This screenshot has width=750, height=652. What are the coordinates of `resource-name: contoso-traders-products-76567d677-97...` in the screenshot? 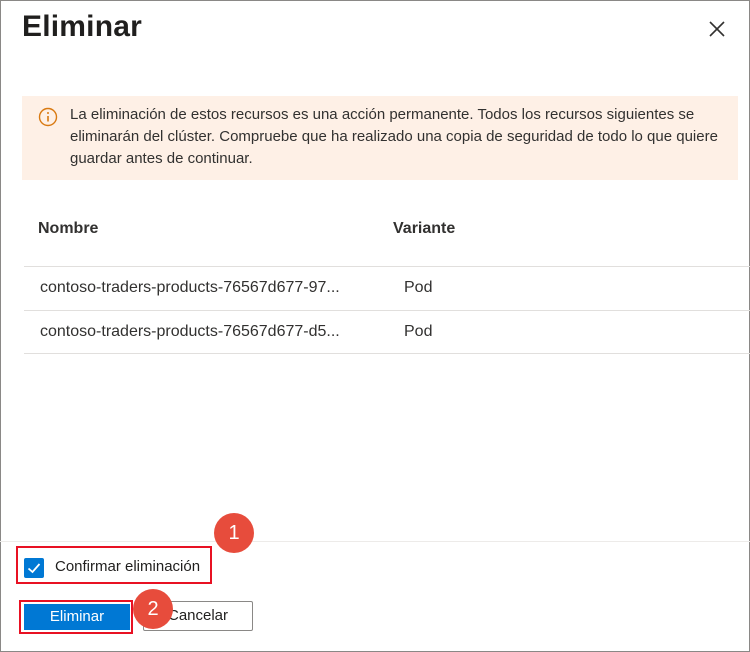 It's located at (190, 287).